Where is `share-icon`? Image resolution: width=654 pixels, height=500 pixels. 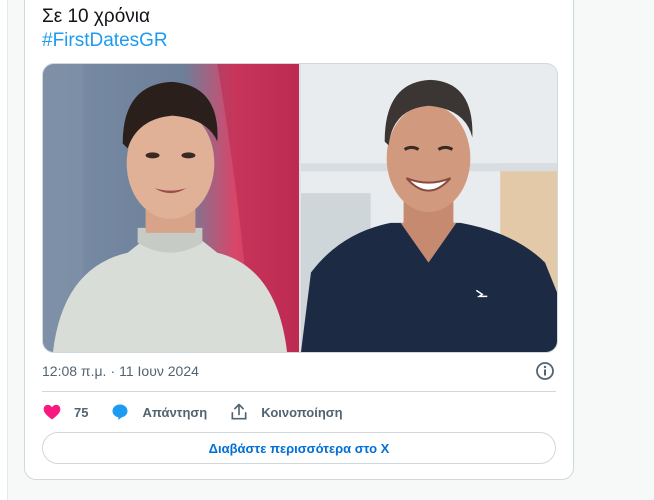 share-icon is located at coordinates (239, 411).